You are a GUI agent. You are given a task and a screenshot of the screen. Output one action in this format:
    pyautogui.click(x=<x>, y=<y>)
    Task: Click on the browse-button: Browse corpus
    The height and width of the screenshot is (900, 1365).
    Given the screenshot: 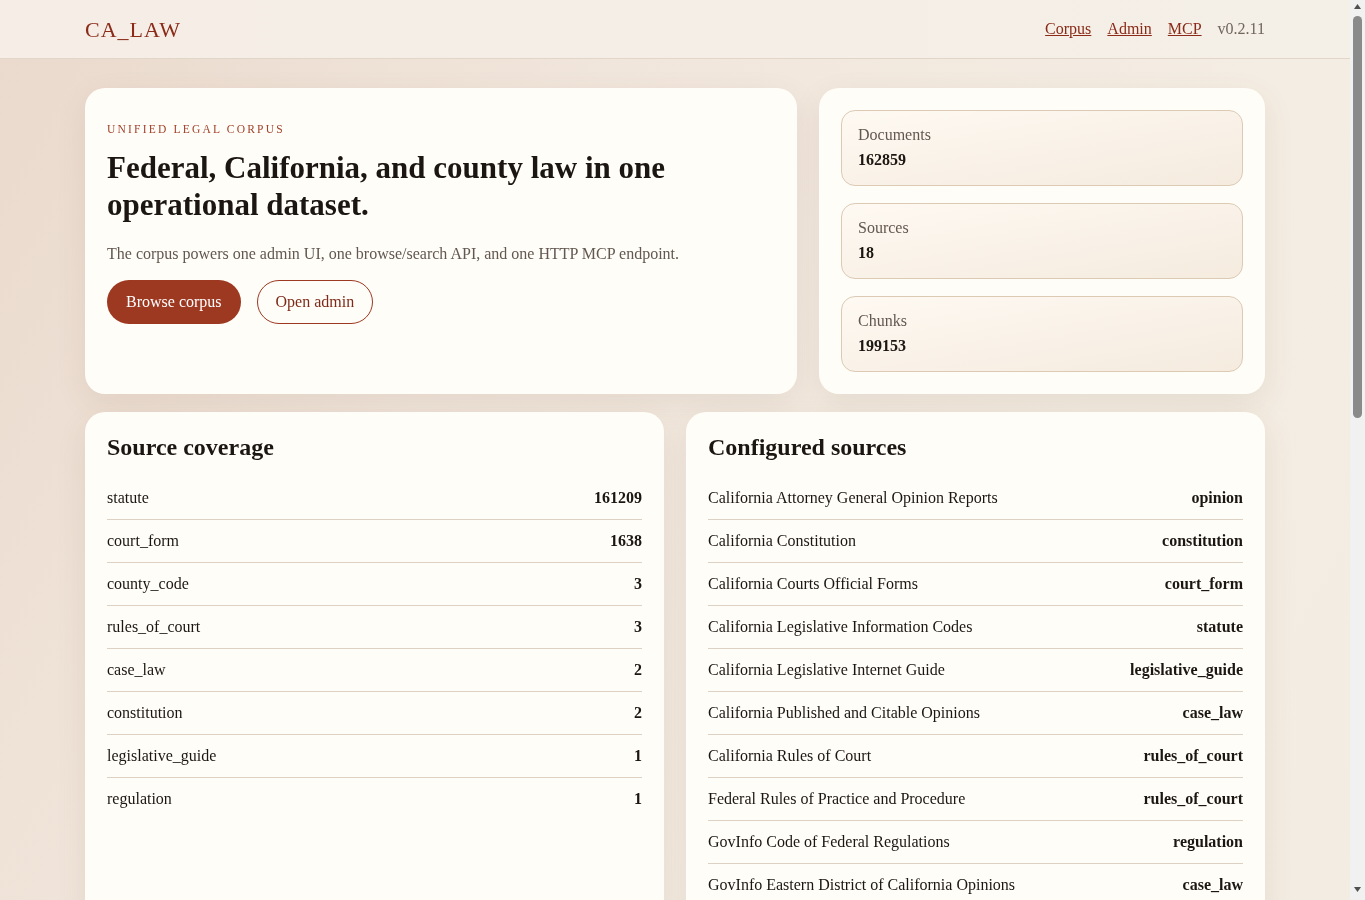 What is the action you would take?
    pyautogui.click(x=174, y=302)
    